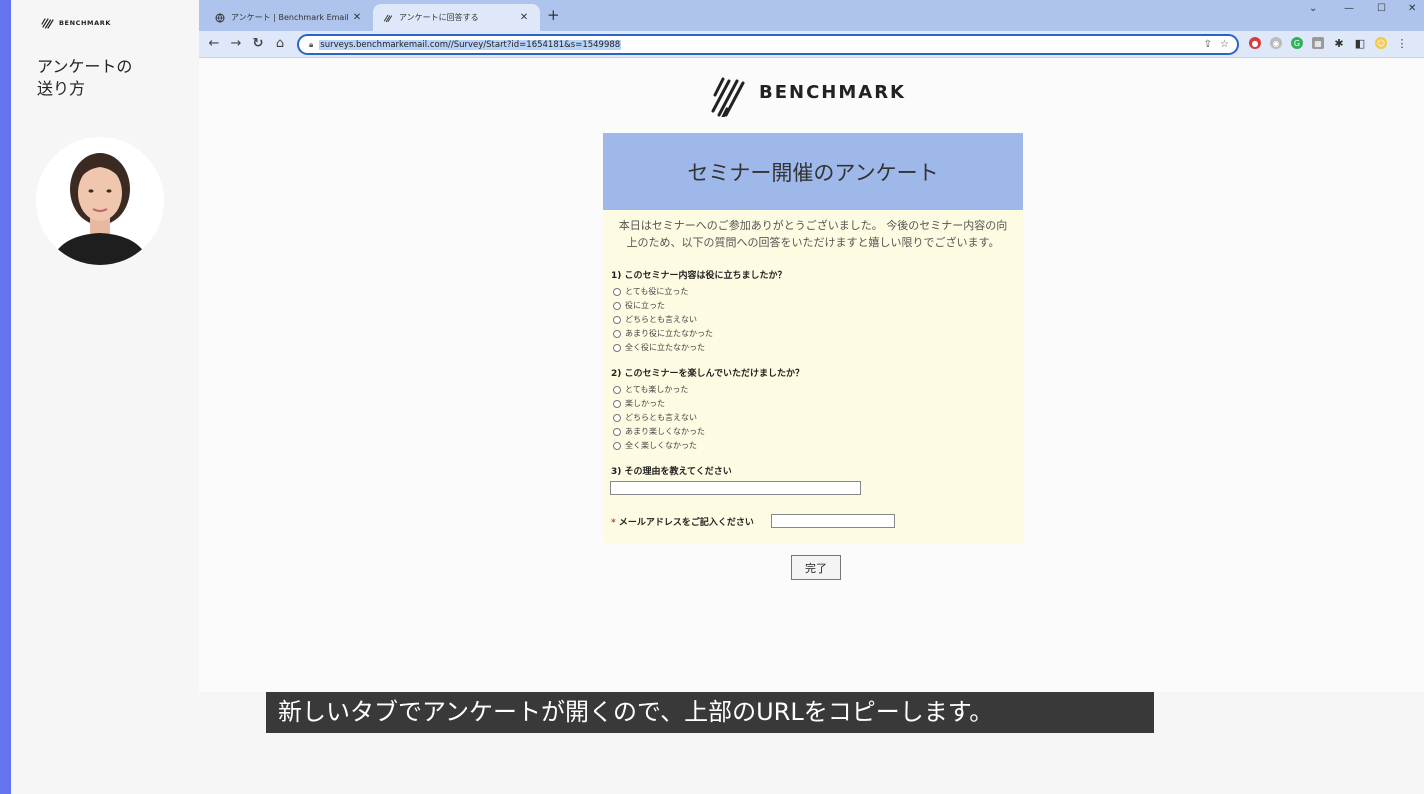 The height and width of the screenshot is (794, 1424). I want to click on video-subtitle: 新しいタブでアンケートが開くので、上部のURLをコピーします。, so click(710, 712).